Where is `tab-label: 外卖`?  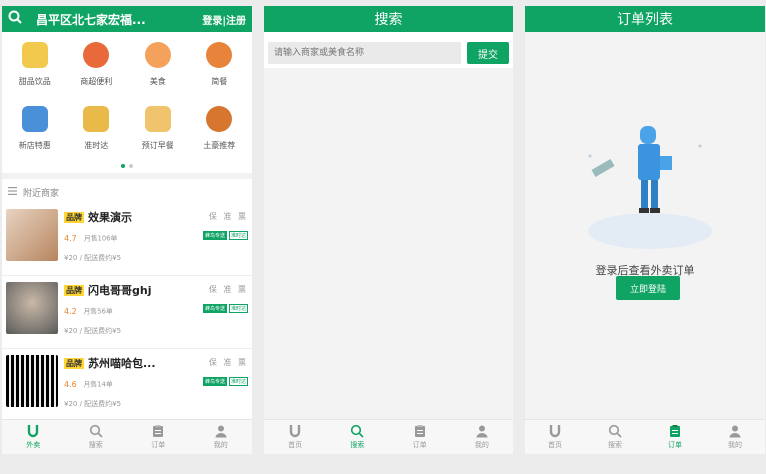
tab-label: 外卖 is located at coordinates (33, 445).